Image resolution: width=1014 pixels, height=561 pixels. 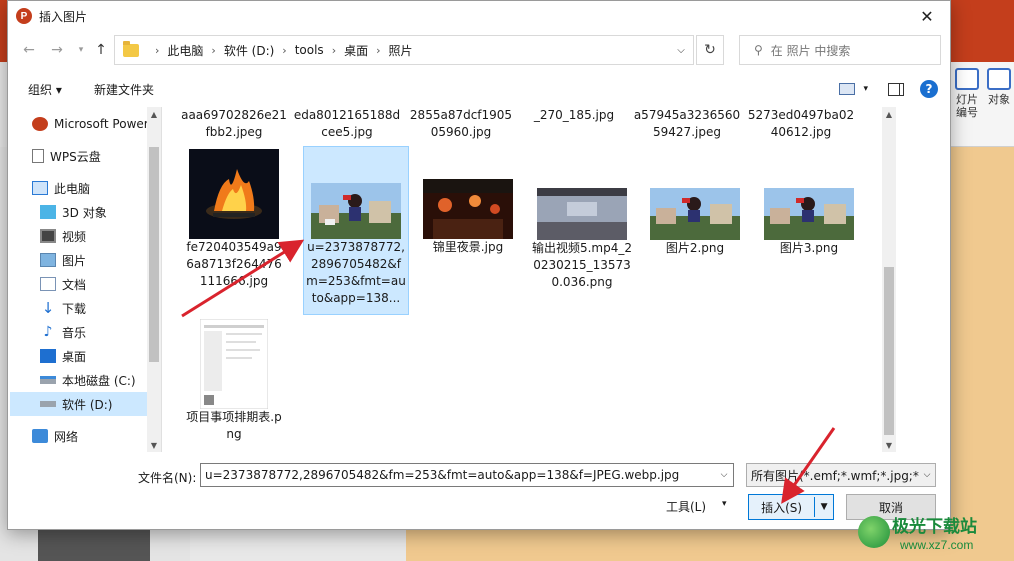 I want to click on insert-button-label: 插入(S), so click(x=782, y=507).